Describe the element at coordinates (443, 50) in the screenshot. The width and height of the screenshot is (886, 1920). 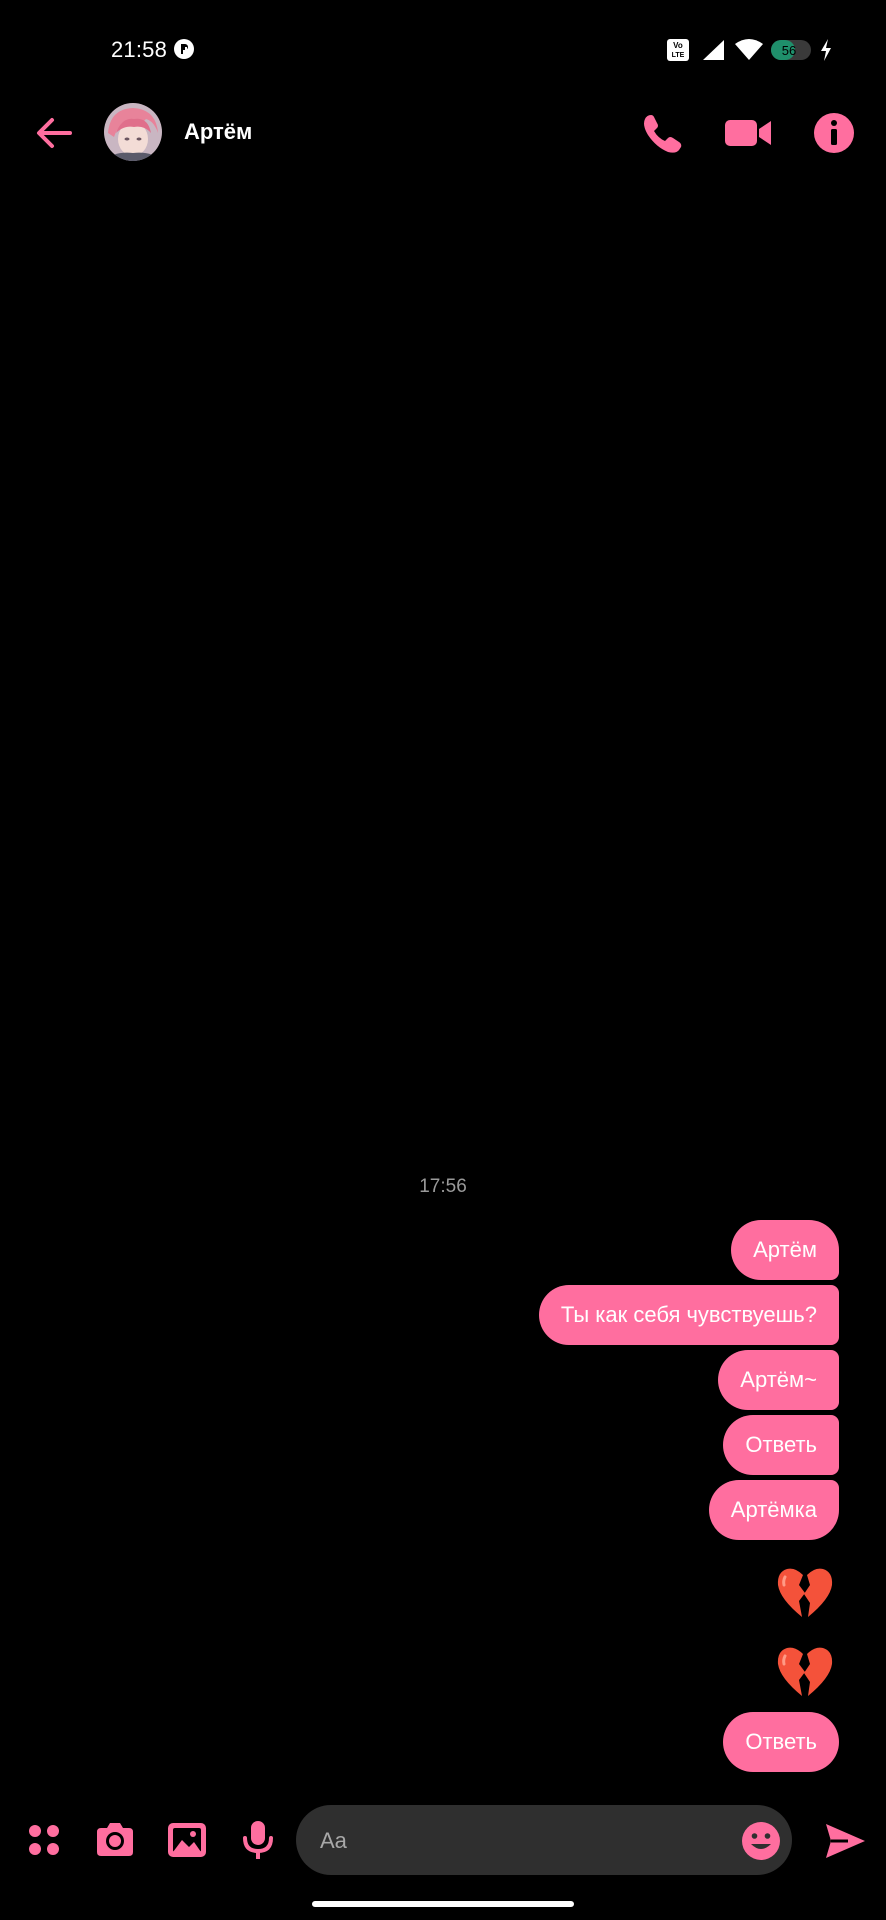
I see `status-bar: 21:58 Vo LTE 56` at that location.